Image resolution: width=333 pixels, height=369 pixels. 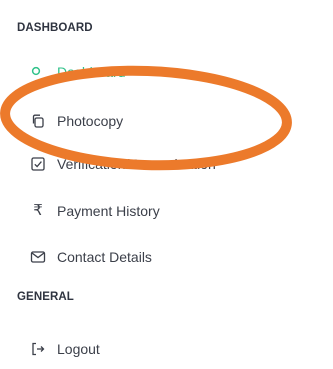 What do you see at coordinates (38, 210) in the screenshot?
I see `rupee-icon: ₹` at bounding box center [38, 210].